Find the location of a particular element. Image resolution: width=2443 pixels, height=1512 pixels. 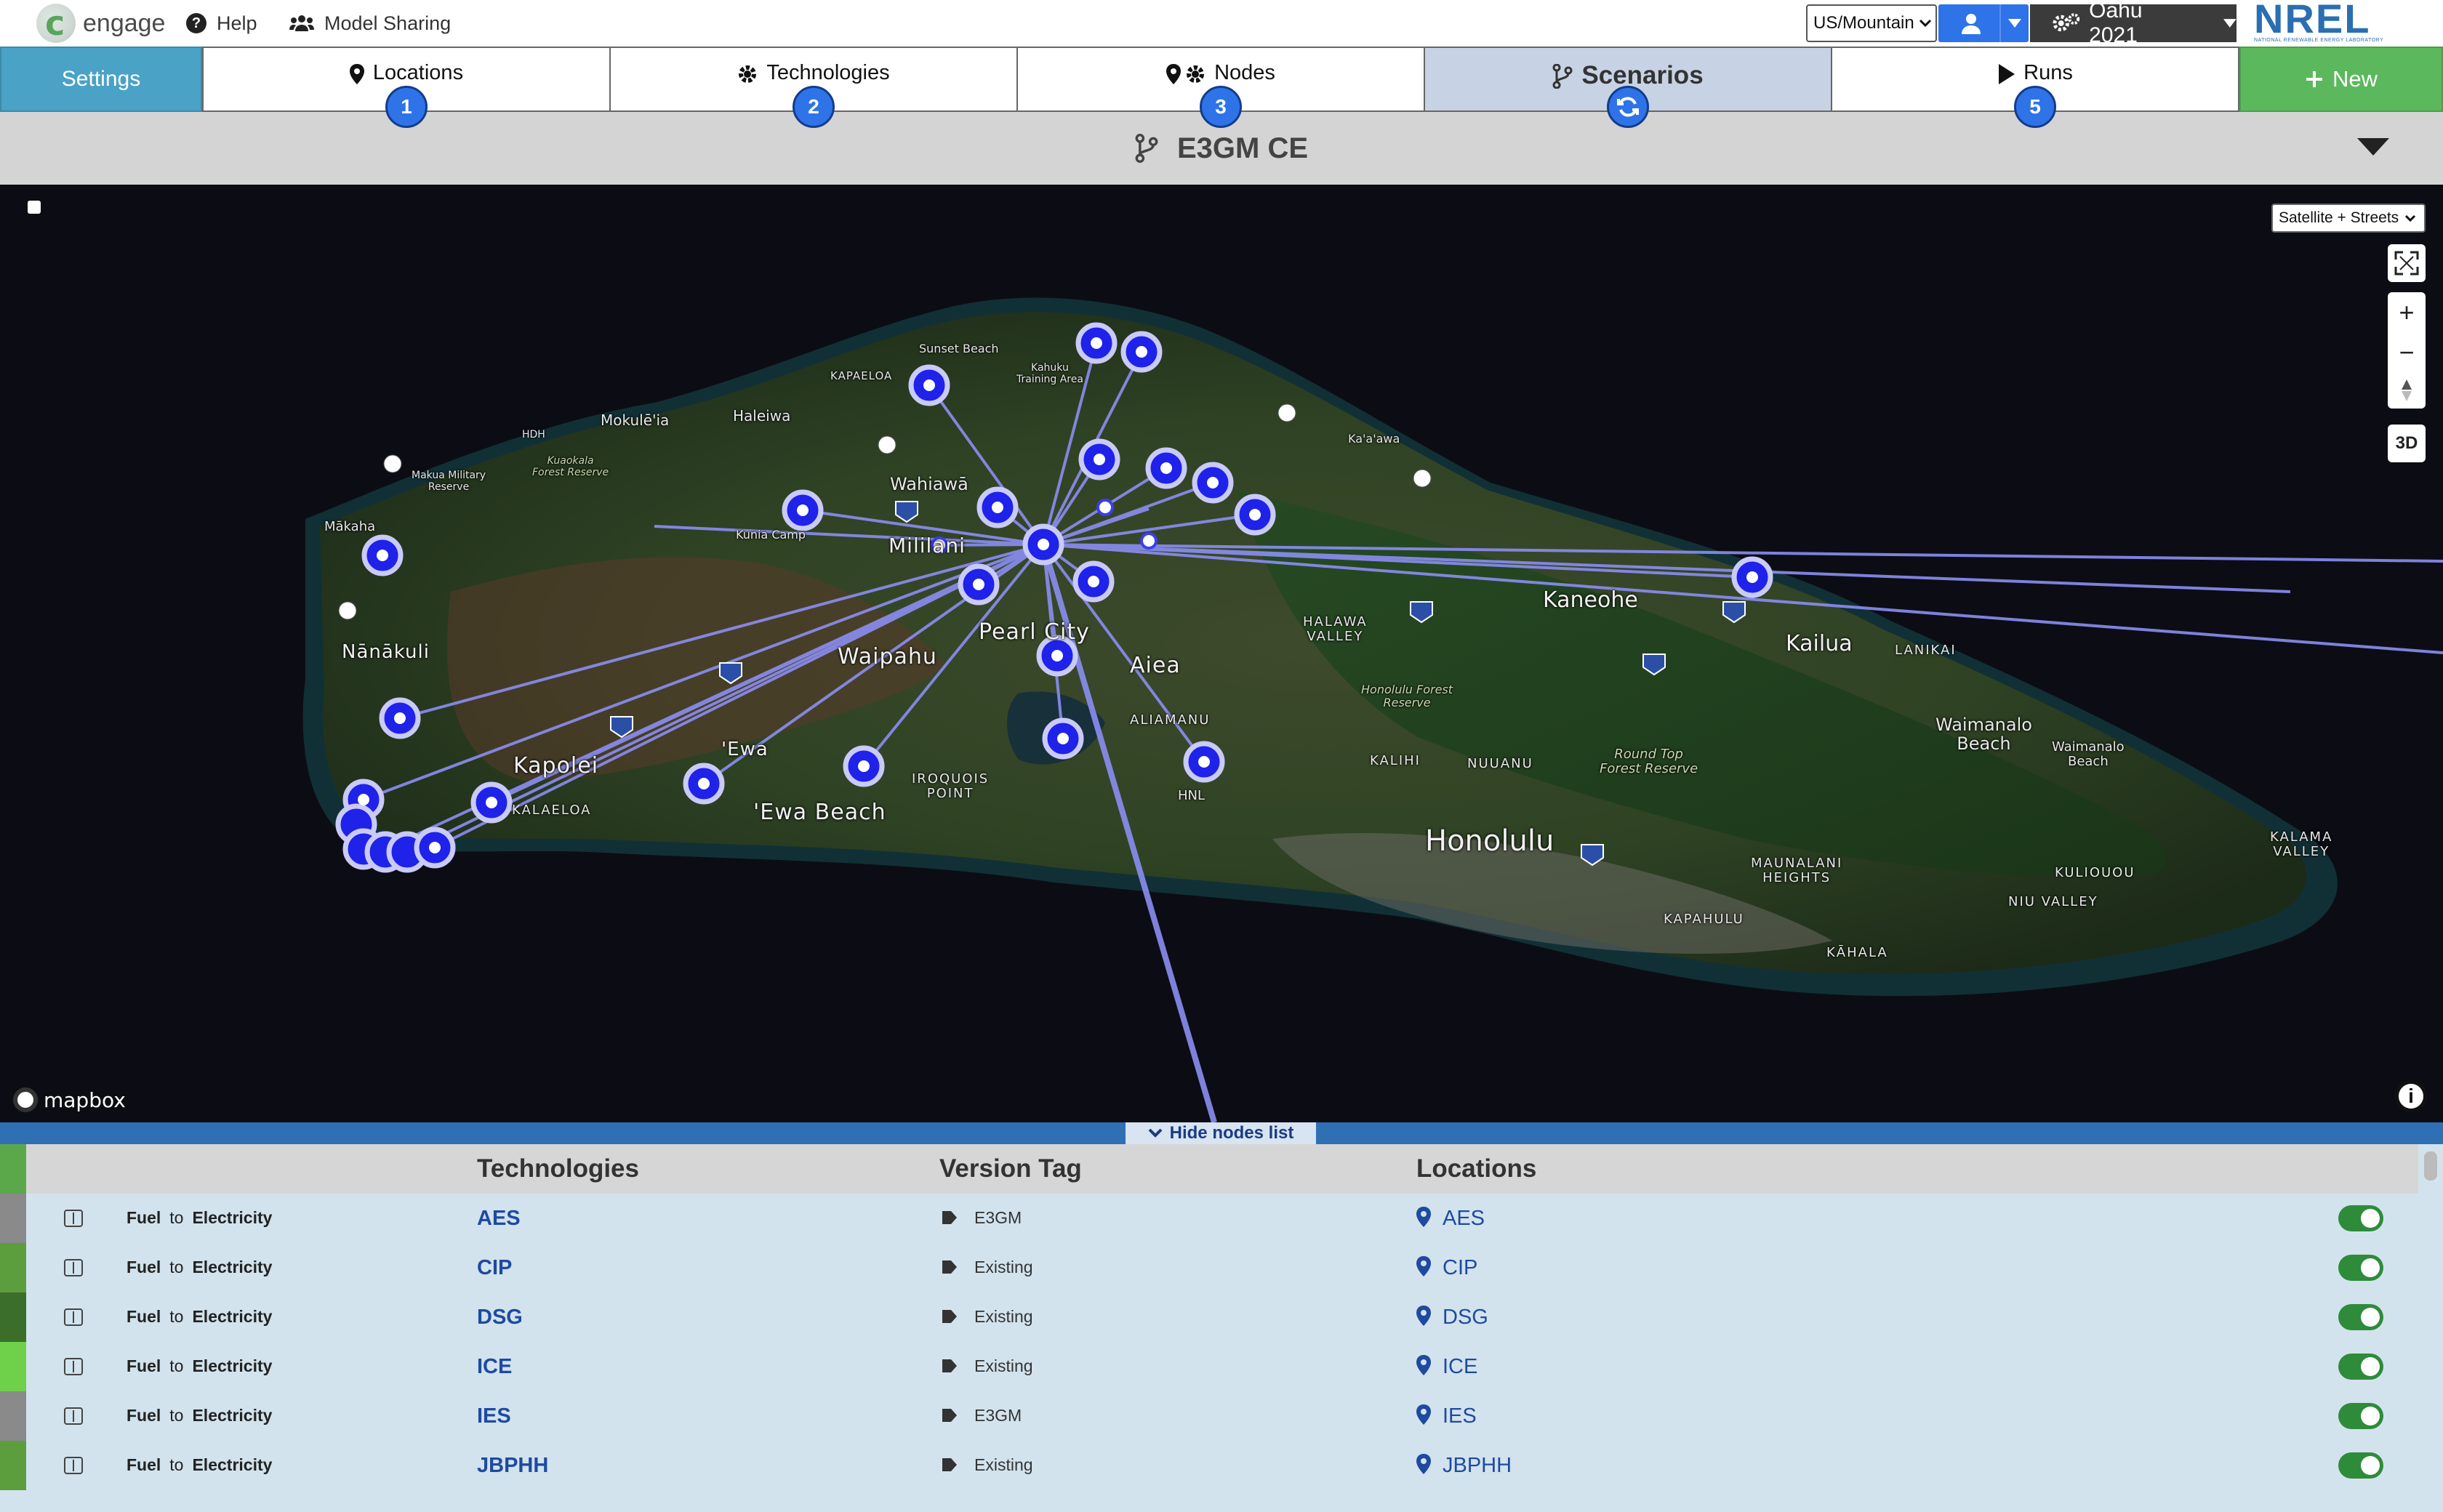

scenario-dropdown-arrow-icon is located at coordinates (2373, 147).